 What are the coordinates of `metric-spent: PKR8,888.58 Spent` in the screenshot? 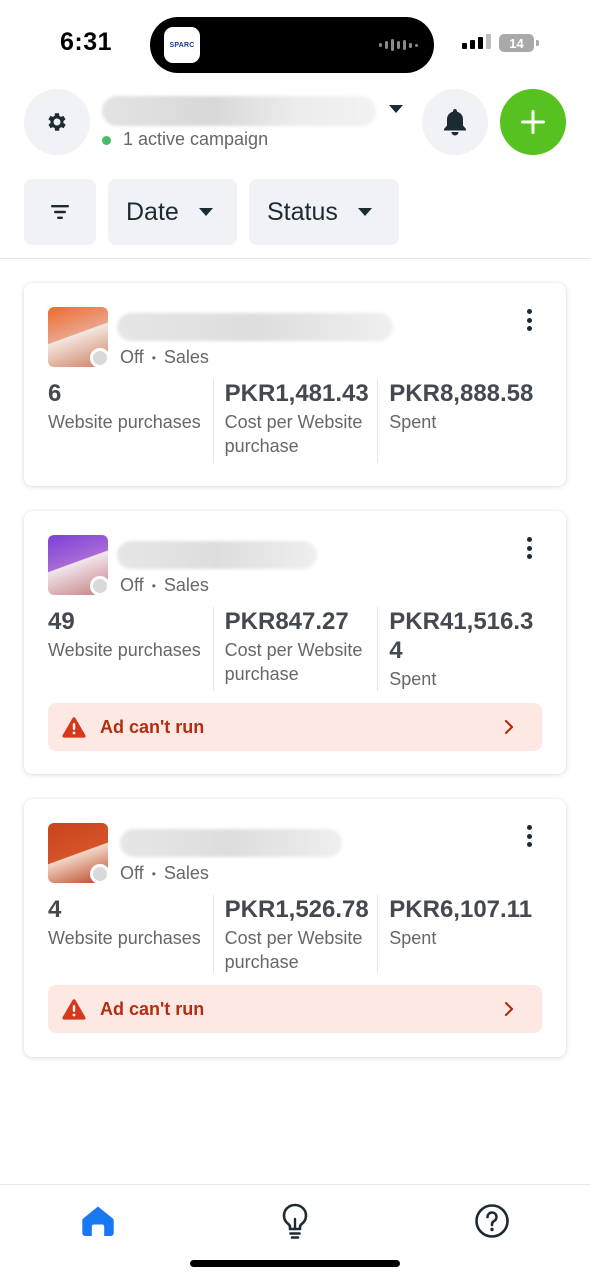 It's located at (459, 421).